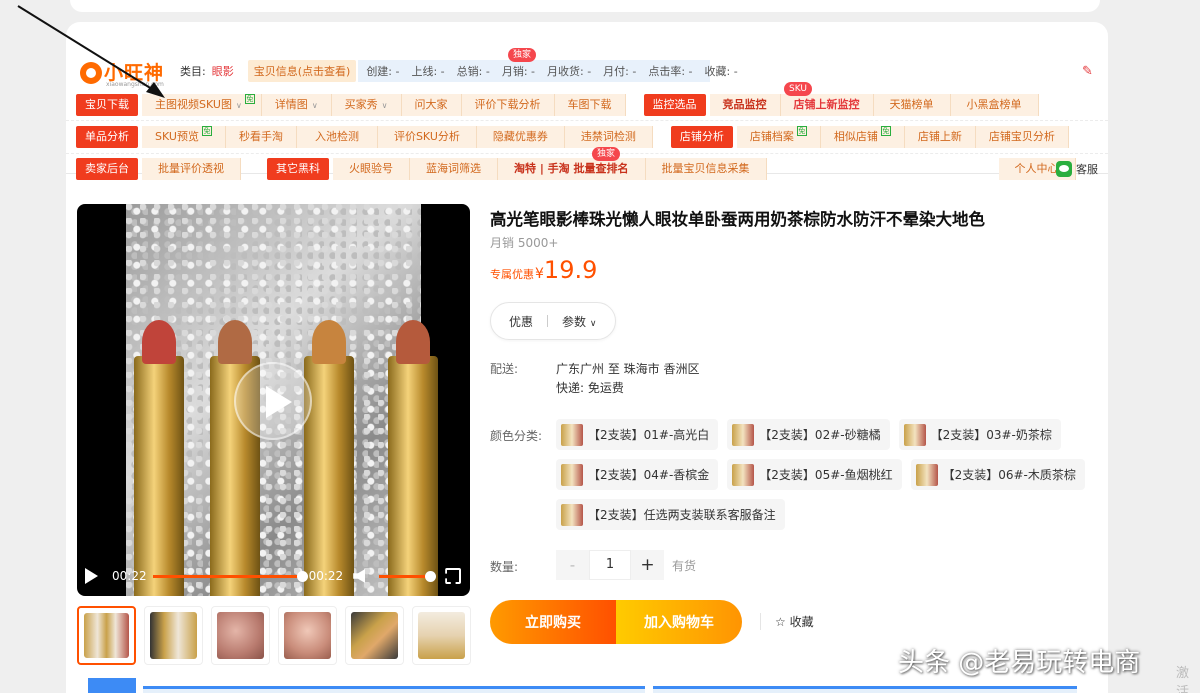  Describe the element at coordinates (371, 169) in the screenshot. I see `tool-account-check: 火眼验号` at that location.